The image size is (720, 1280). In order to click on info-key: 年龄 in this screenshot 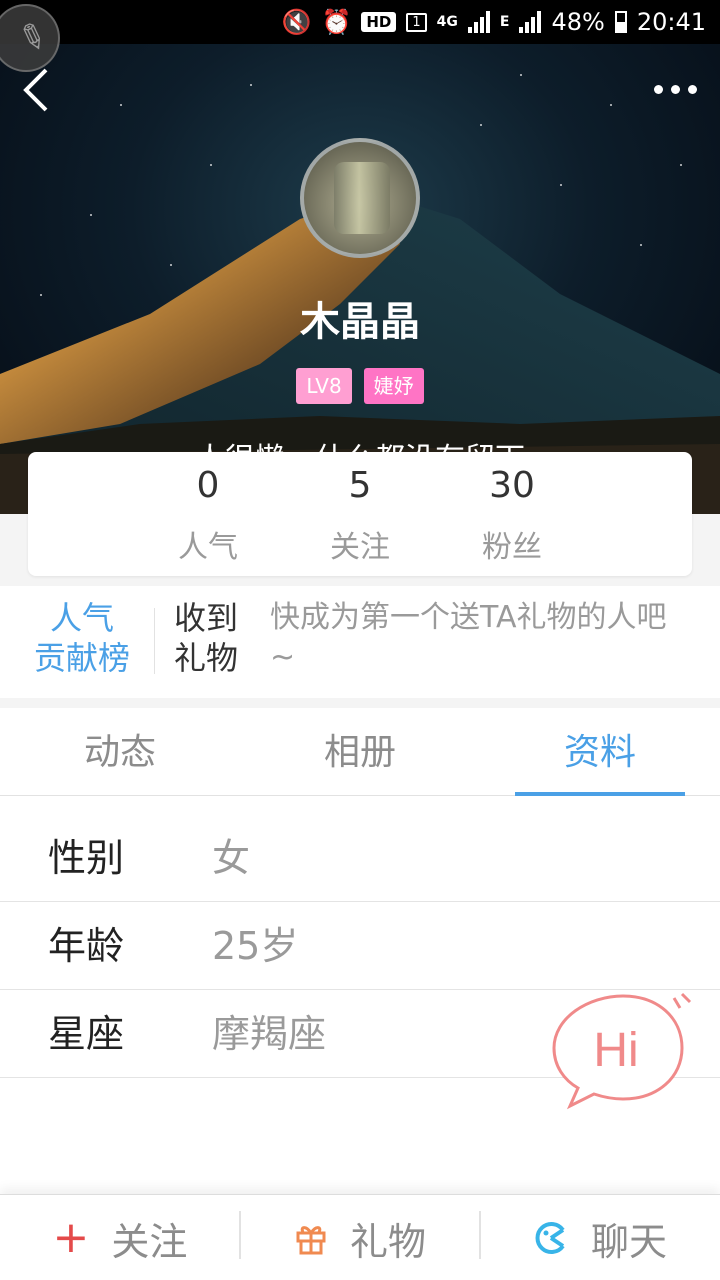, I will do `click(86, 946)`.